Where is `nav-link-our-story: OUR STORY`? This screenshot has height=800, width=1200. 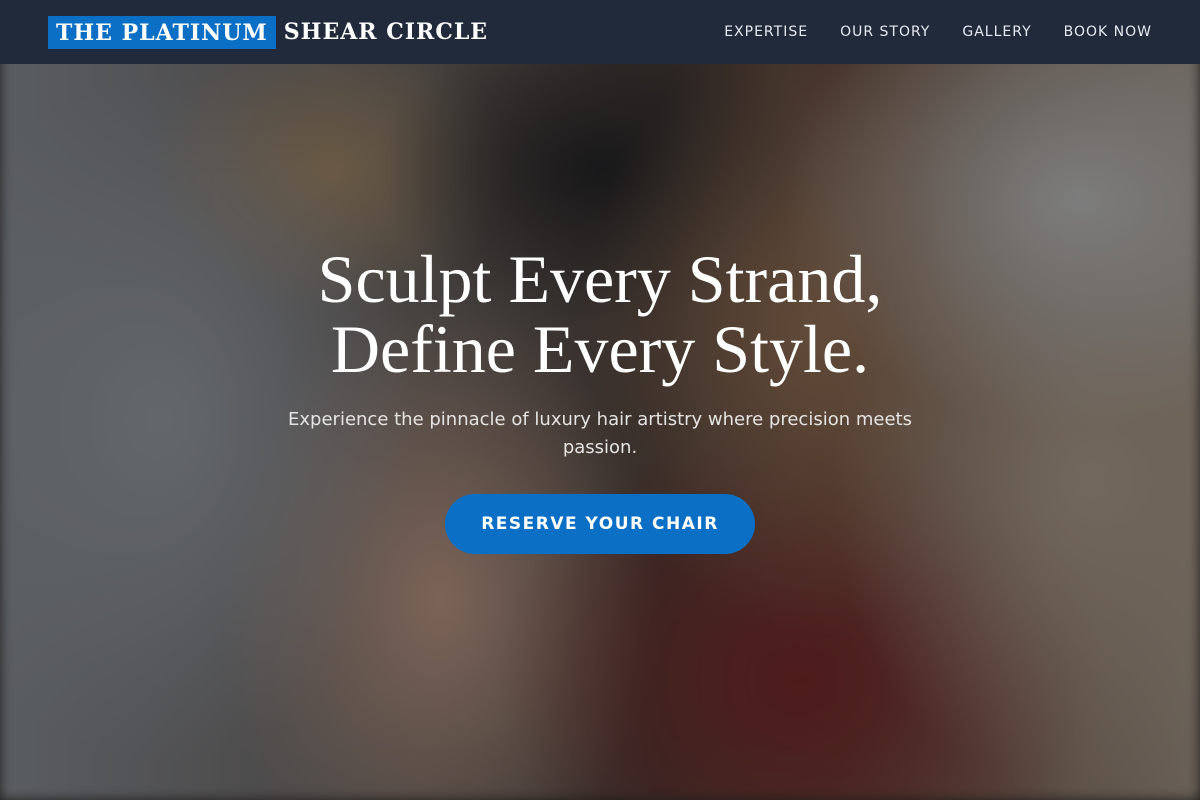
nav-link-our-story: OUR STORY is located at coordinates (885, 32).